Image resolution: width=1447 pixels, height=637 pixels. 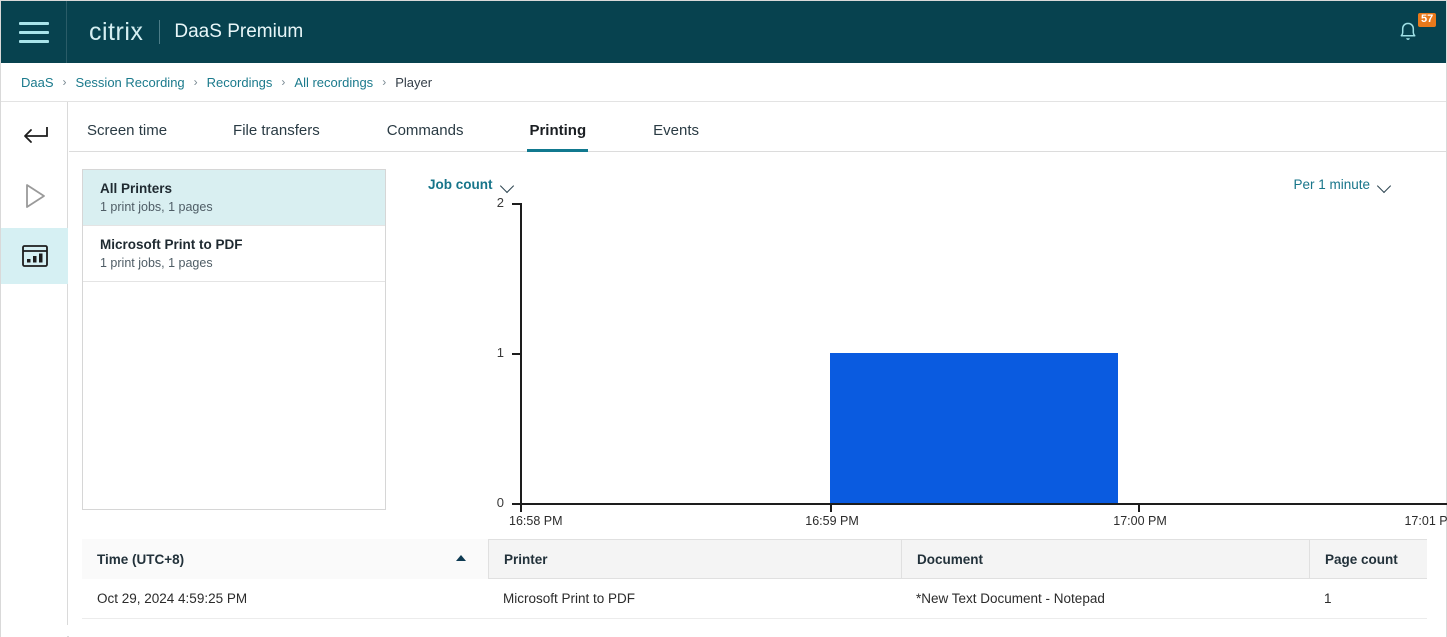 What do you see at coordinates (460, 184) in the screenshot?
I see `metric-dropdown-label: Job count` at bounding box center [460, 184].